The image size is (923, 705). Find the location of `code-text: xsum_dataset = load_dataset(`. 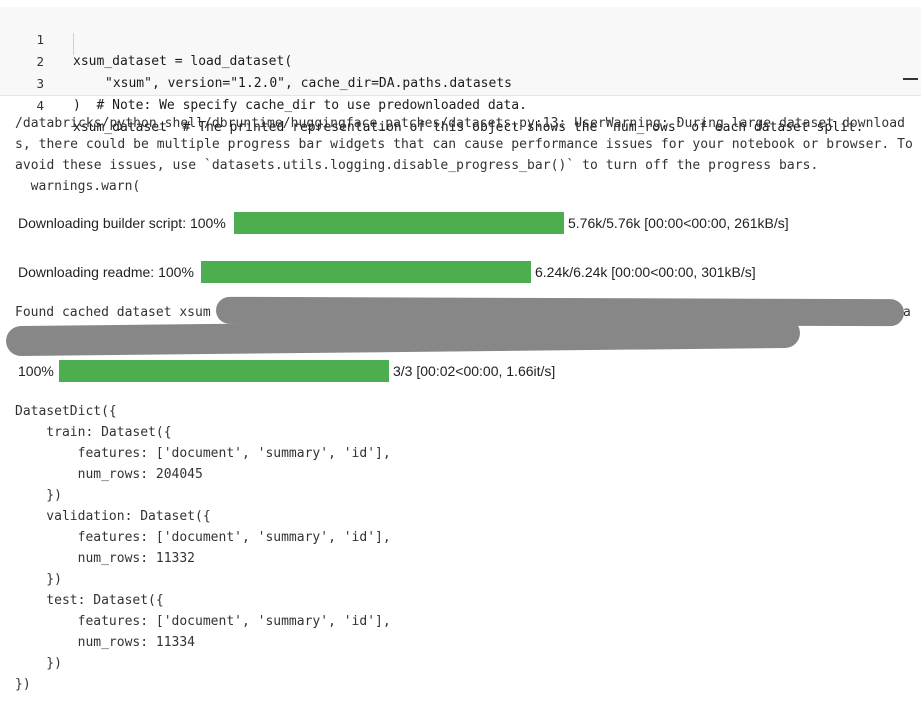

code-text: xsum_dataset = load_dataset( is located at coordinates (183, 61).